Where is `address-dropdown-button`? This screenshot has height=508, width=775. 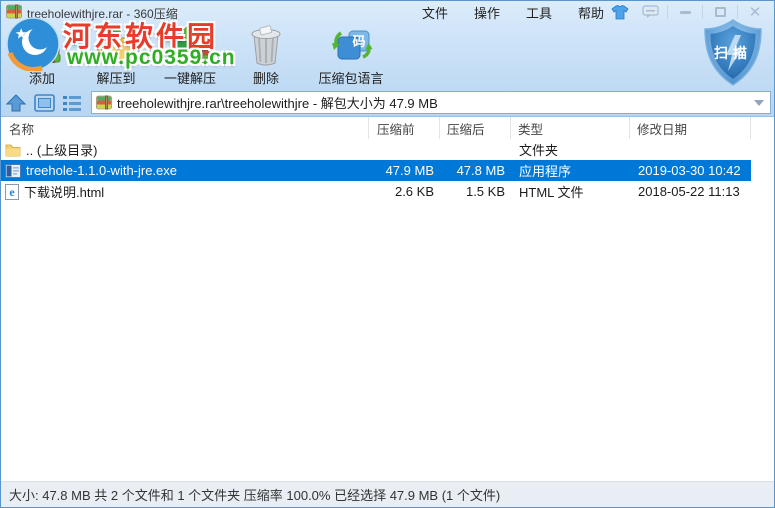
address-dropdown-button is located at coordinates (759, 102).